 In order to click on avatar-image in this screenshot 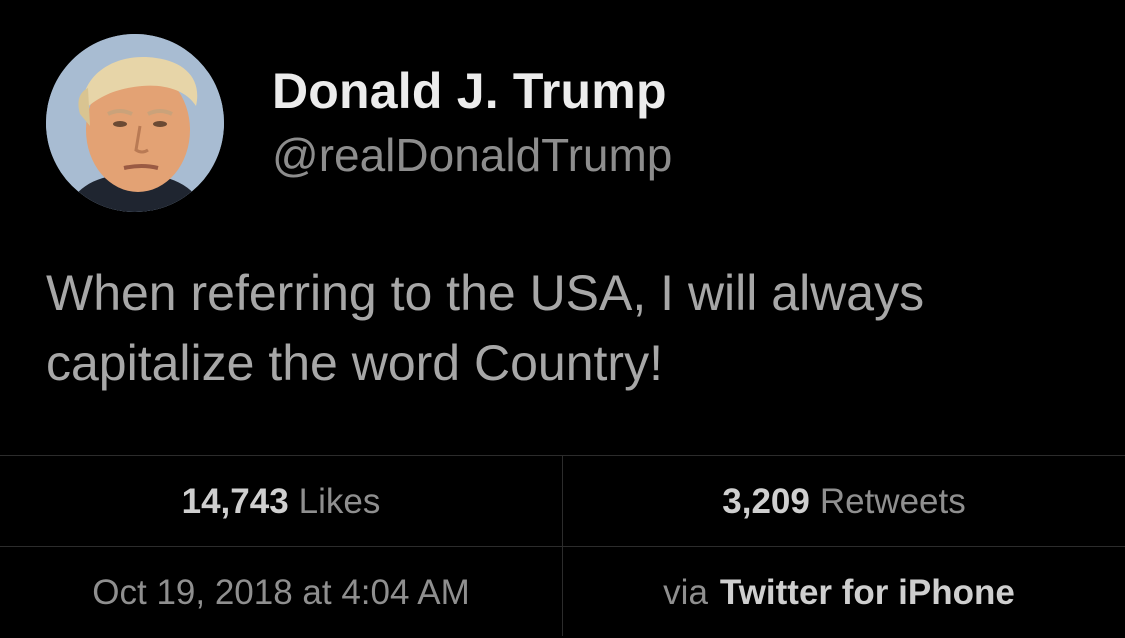, I will do `click(135, 123)`.